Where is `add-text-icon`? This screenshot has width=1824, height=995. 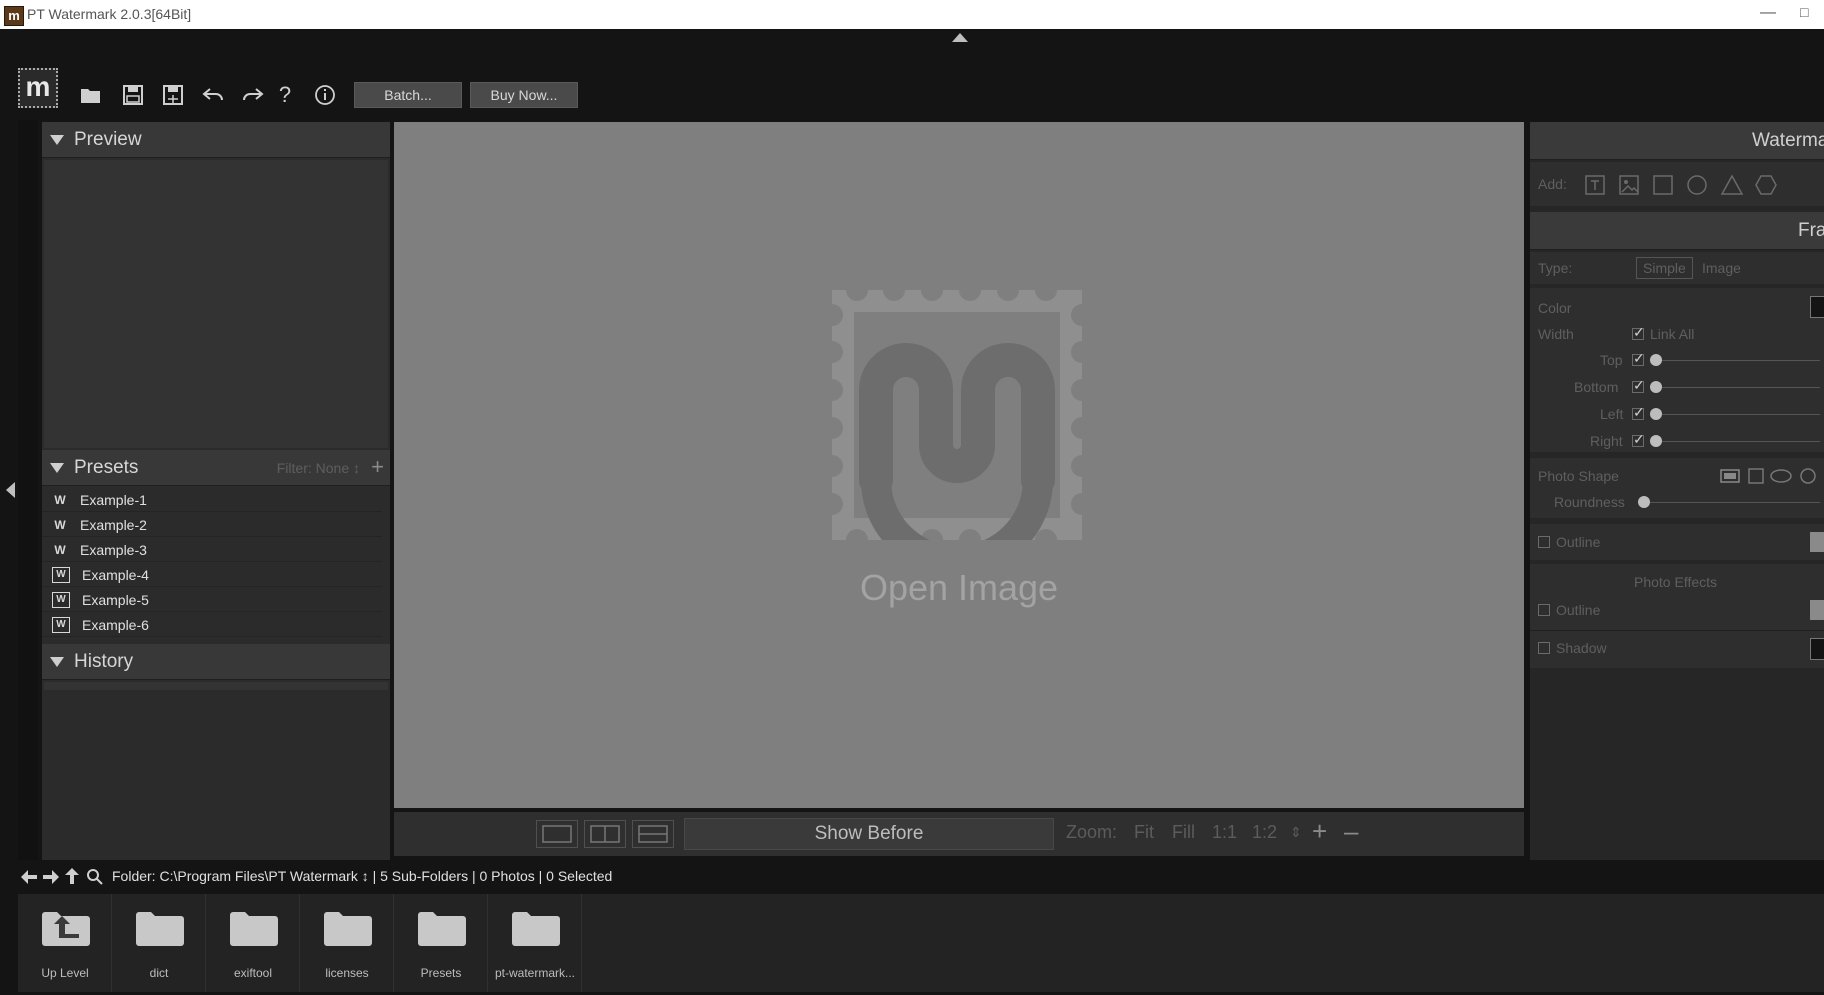
add-text-icon is located at coordinates (1595, 185).